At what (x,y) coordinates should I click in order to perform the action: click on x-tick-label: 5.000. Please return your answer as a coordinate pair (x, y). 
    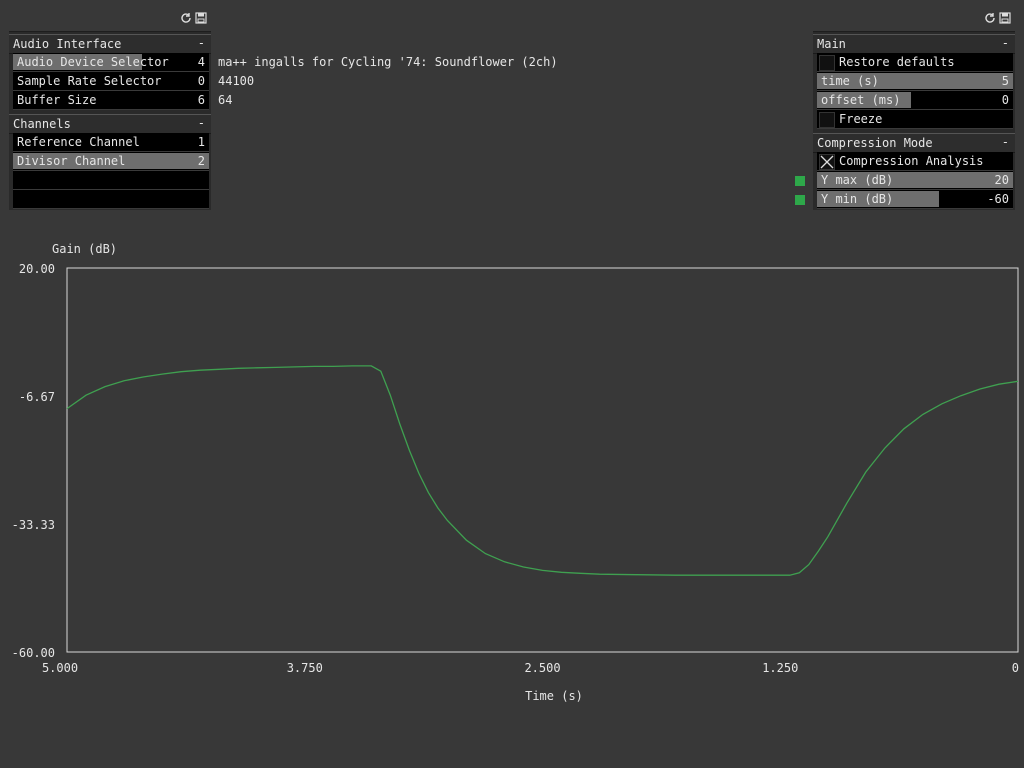
    Looking at the image, I should click on (60, 668).